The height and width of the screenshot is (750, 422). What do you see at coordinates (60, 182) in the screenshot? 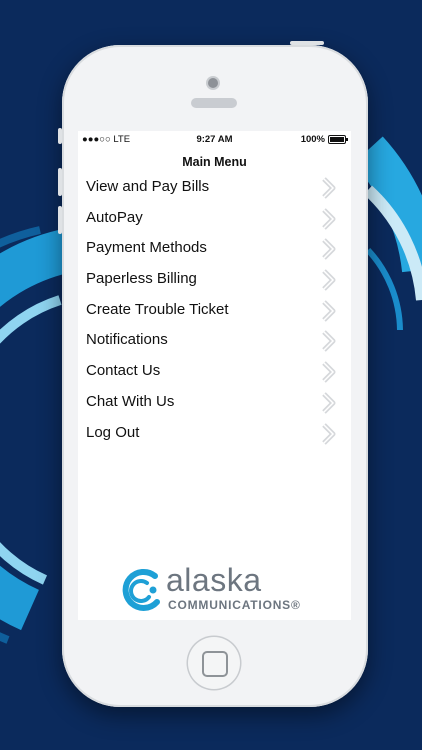
I see `volume-up-button` at bounding box center [60, 182].